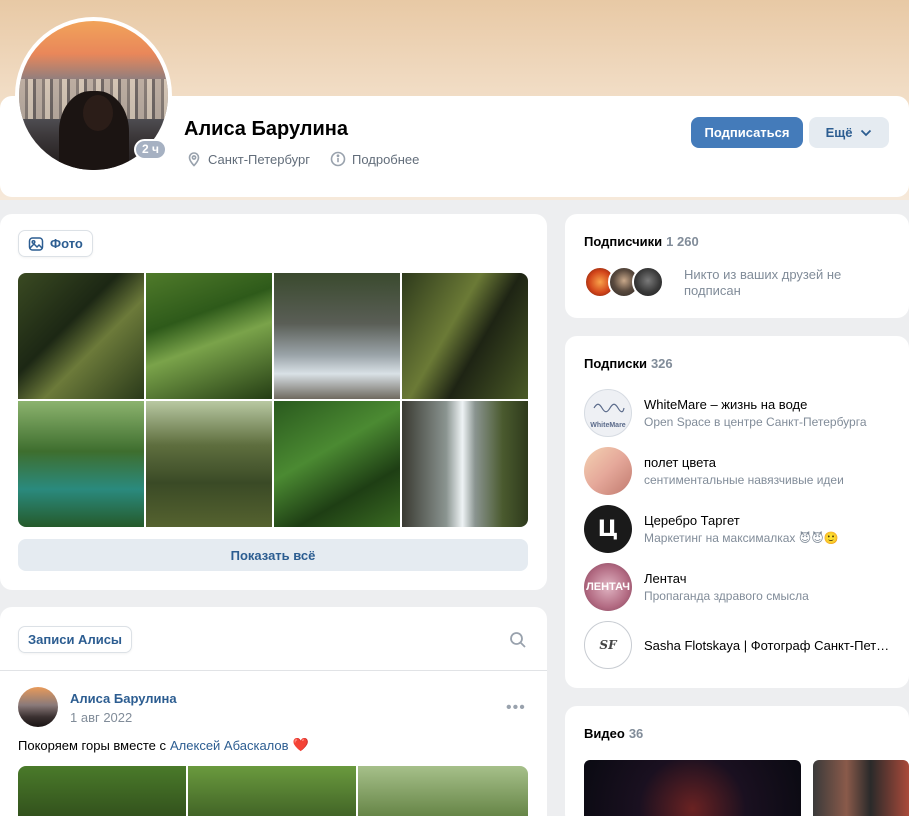 The width and height of the screenshot is (909, 816). I want to click on divider, so click(273, 670).